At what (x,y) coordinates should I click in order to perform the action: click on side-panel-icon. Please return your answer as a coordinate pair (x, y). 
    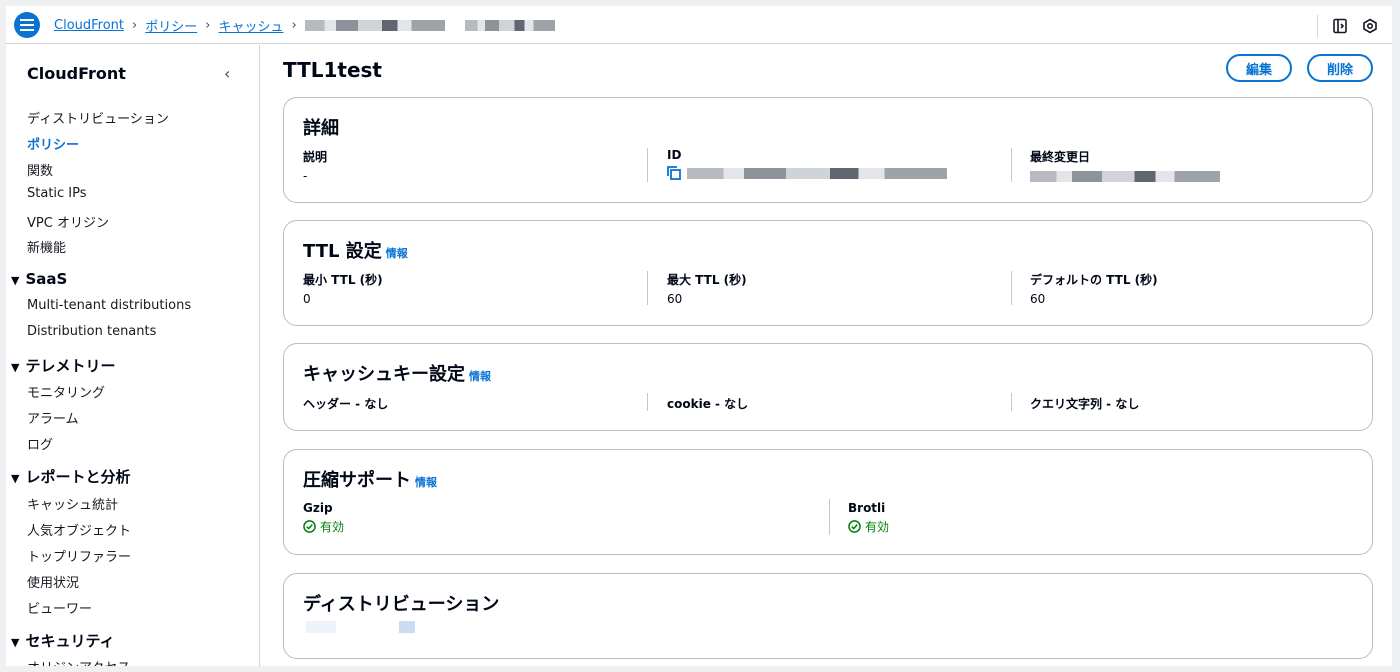
    Looking at the image, I should click on (1340, 26).